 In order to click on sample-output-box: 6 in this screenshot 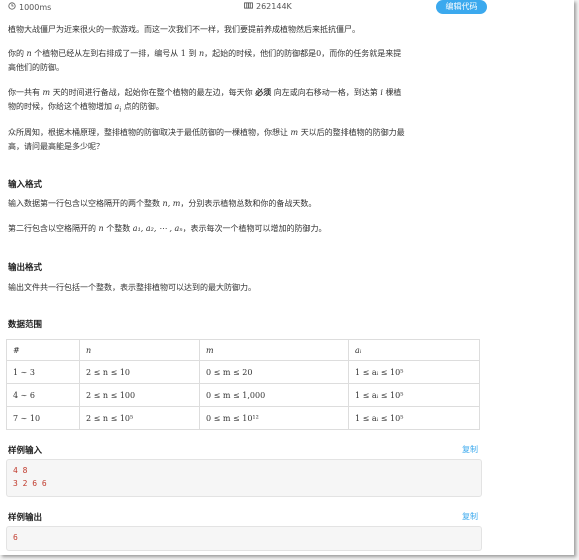, I will do `click(244, 538)`.